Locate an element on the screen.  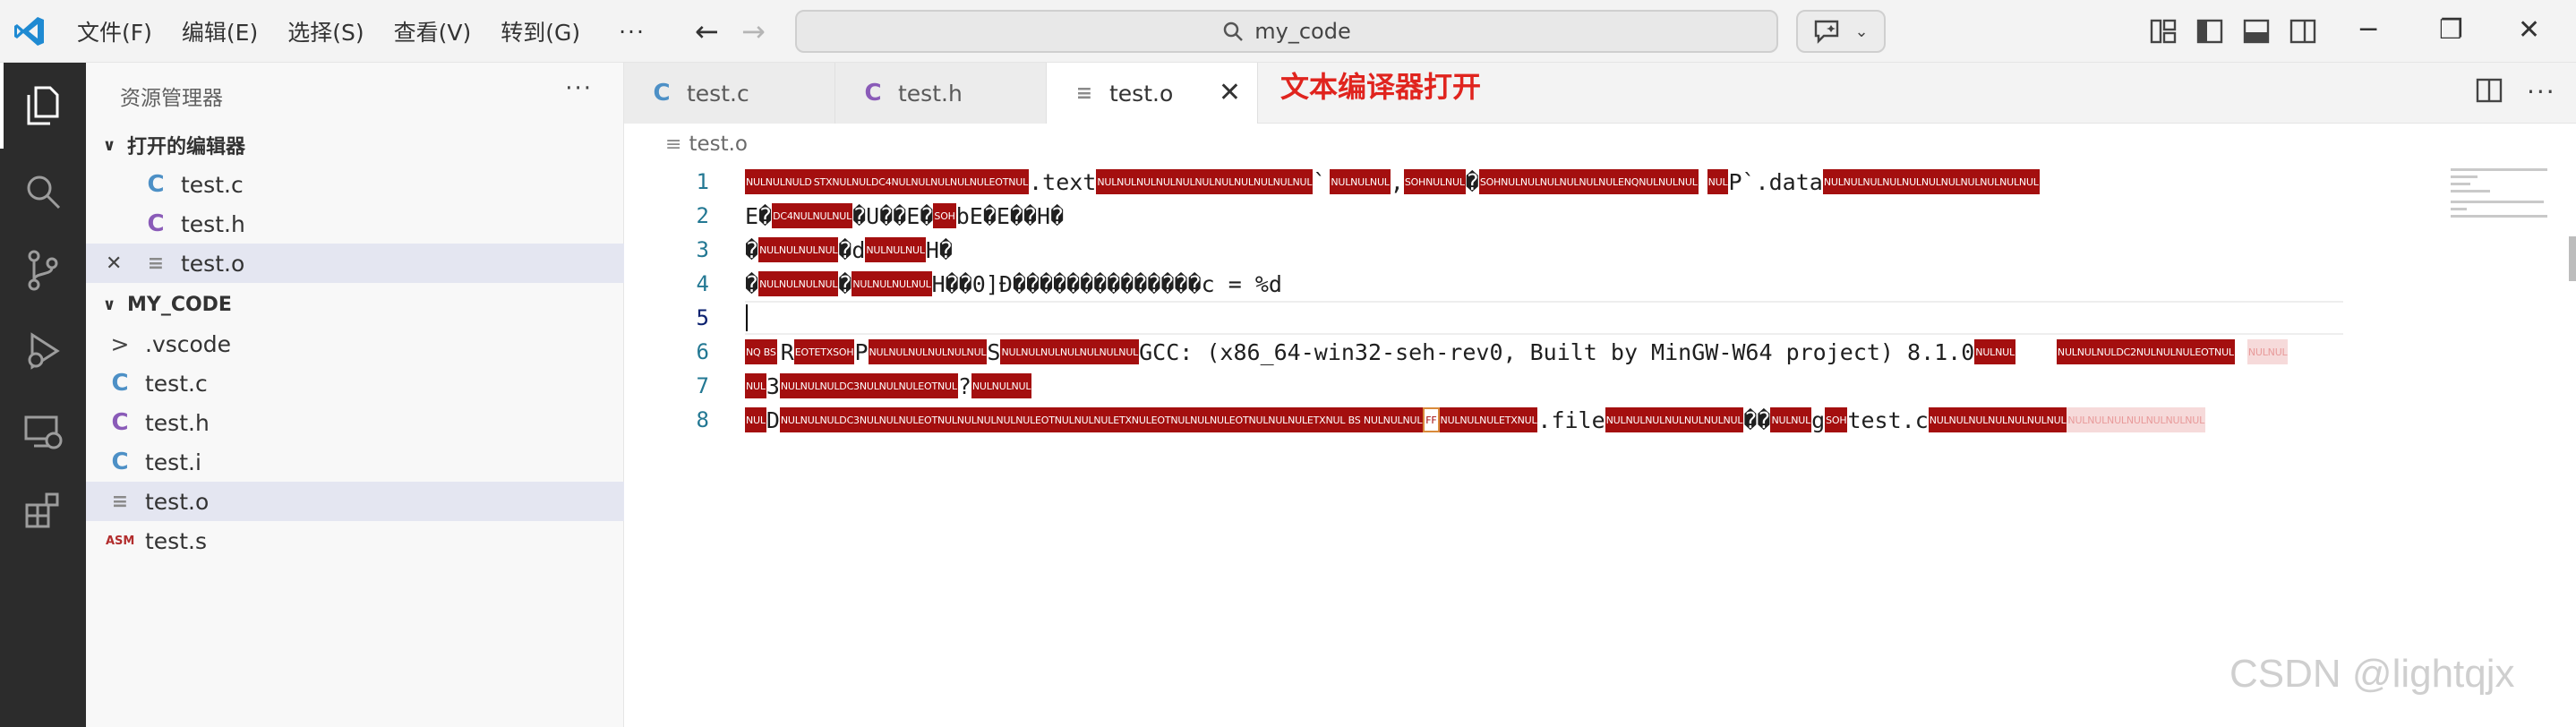
code-text-segment: ` is located at coordinates (1320, 181).